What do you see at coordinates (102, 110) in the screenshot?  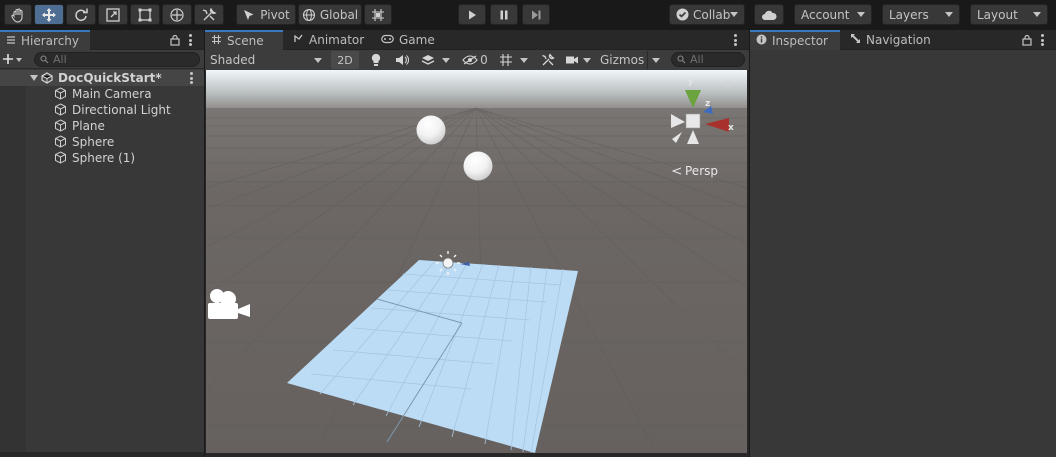 I see `hierarchy-item: Directional Light` at bounding box center [102, 110].